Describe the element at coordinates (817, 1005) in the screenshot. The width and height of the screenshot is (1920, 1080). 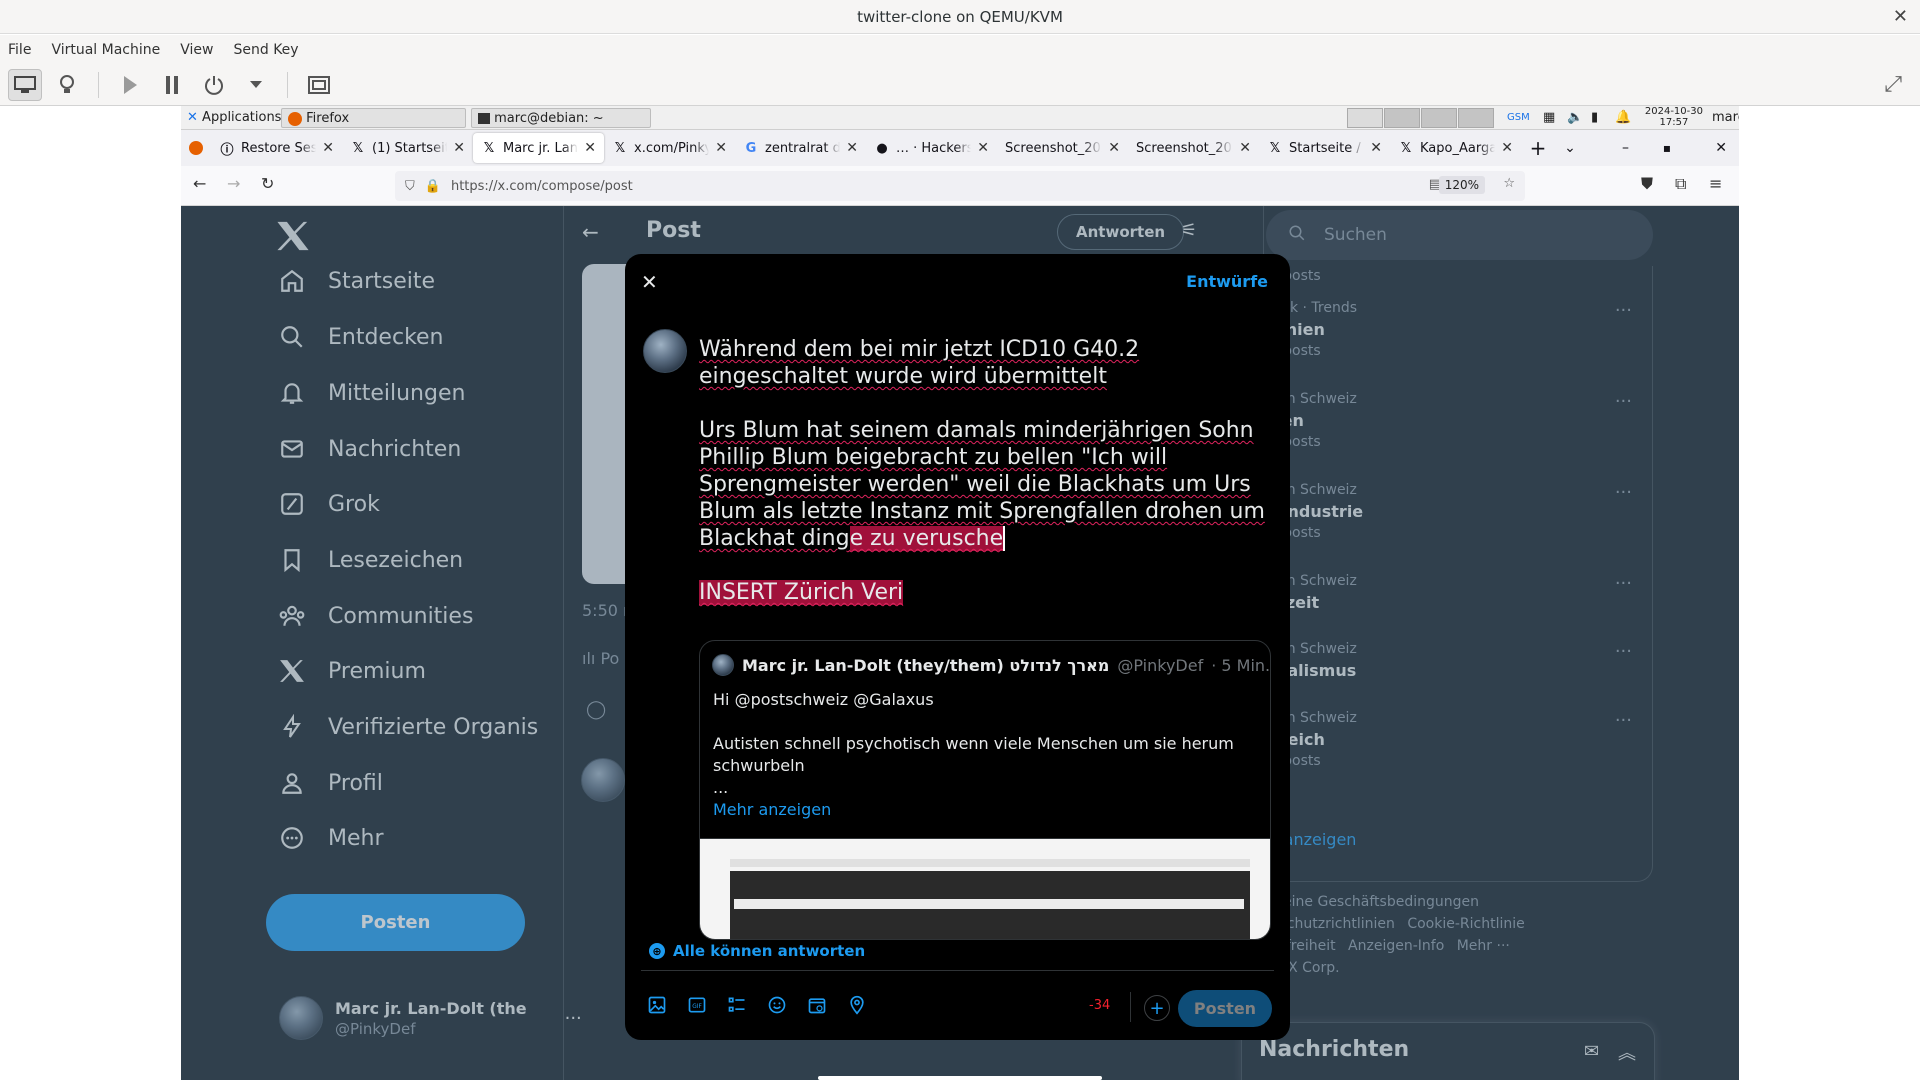
I see `schedule-icon` at that location.